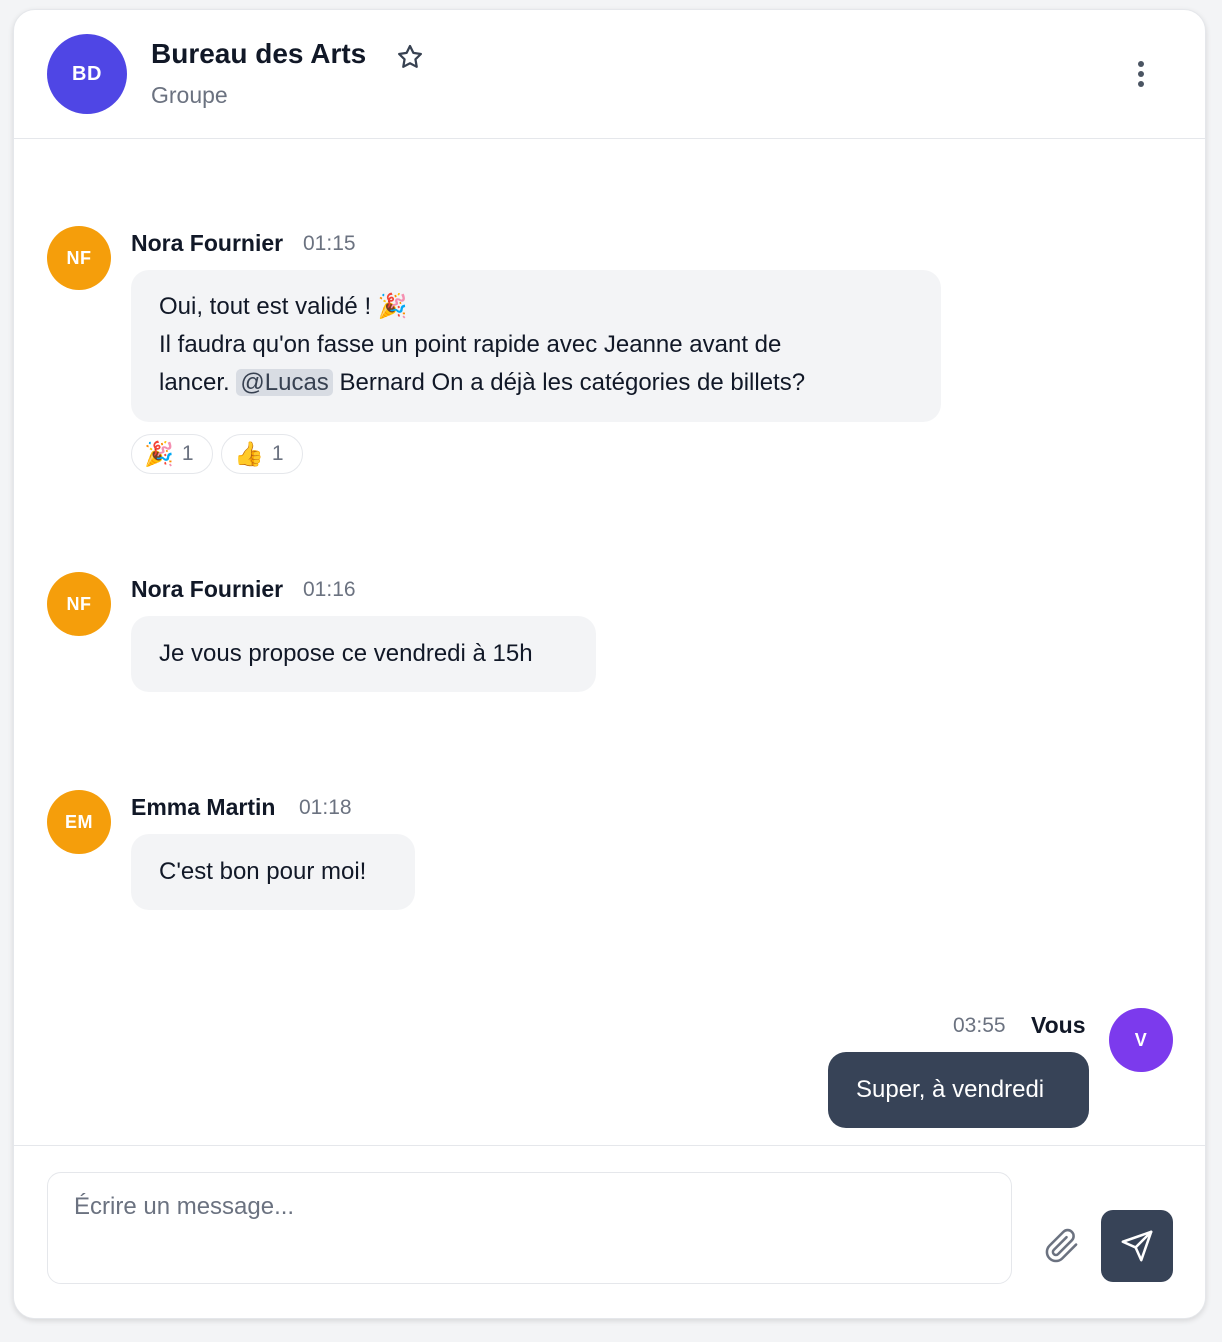 Image resolution: width=1222 pixels, height=1342 pixels. I want to click on own-message-bubble: Super, à vendredi, so click(958, 1090).